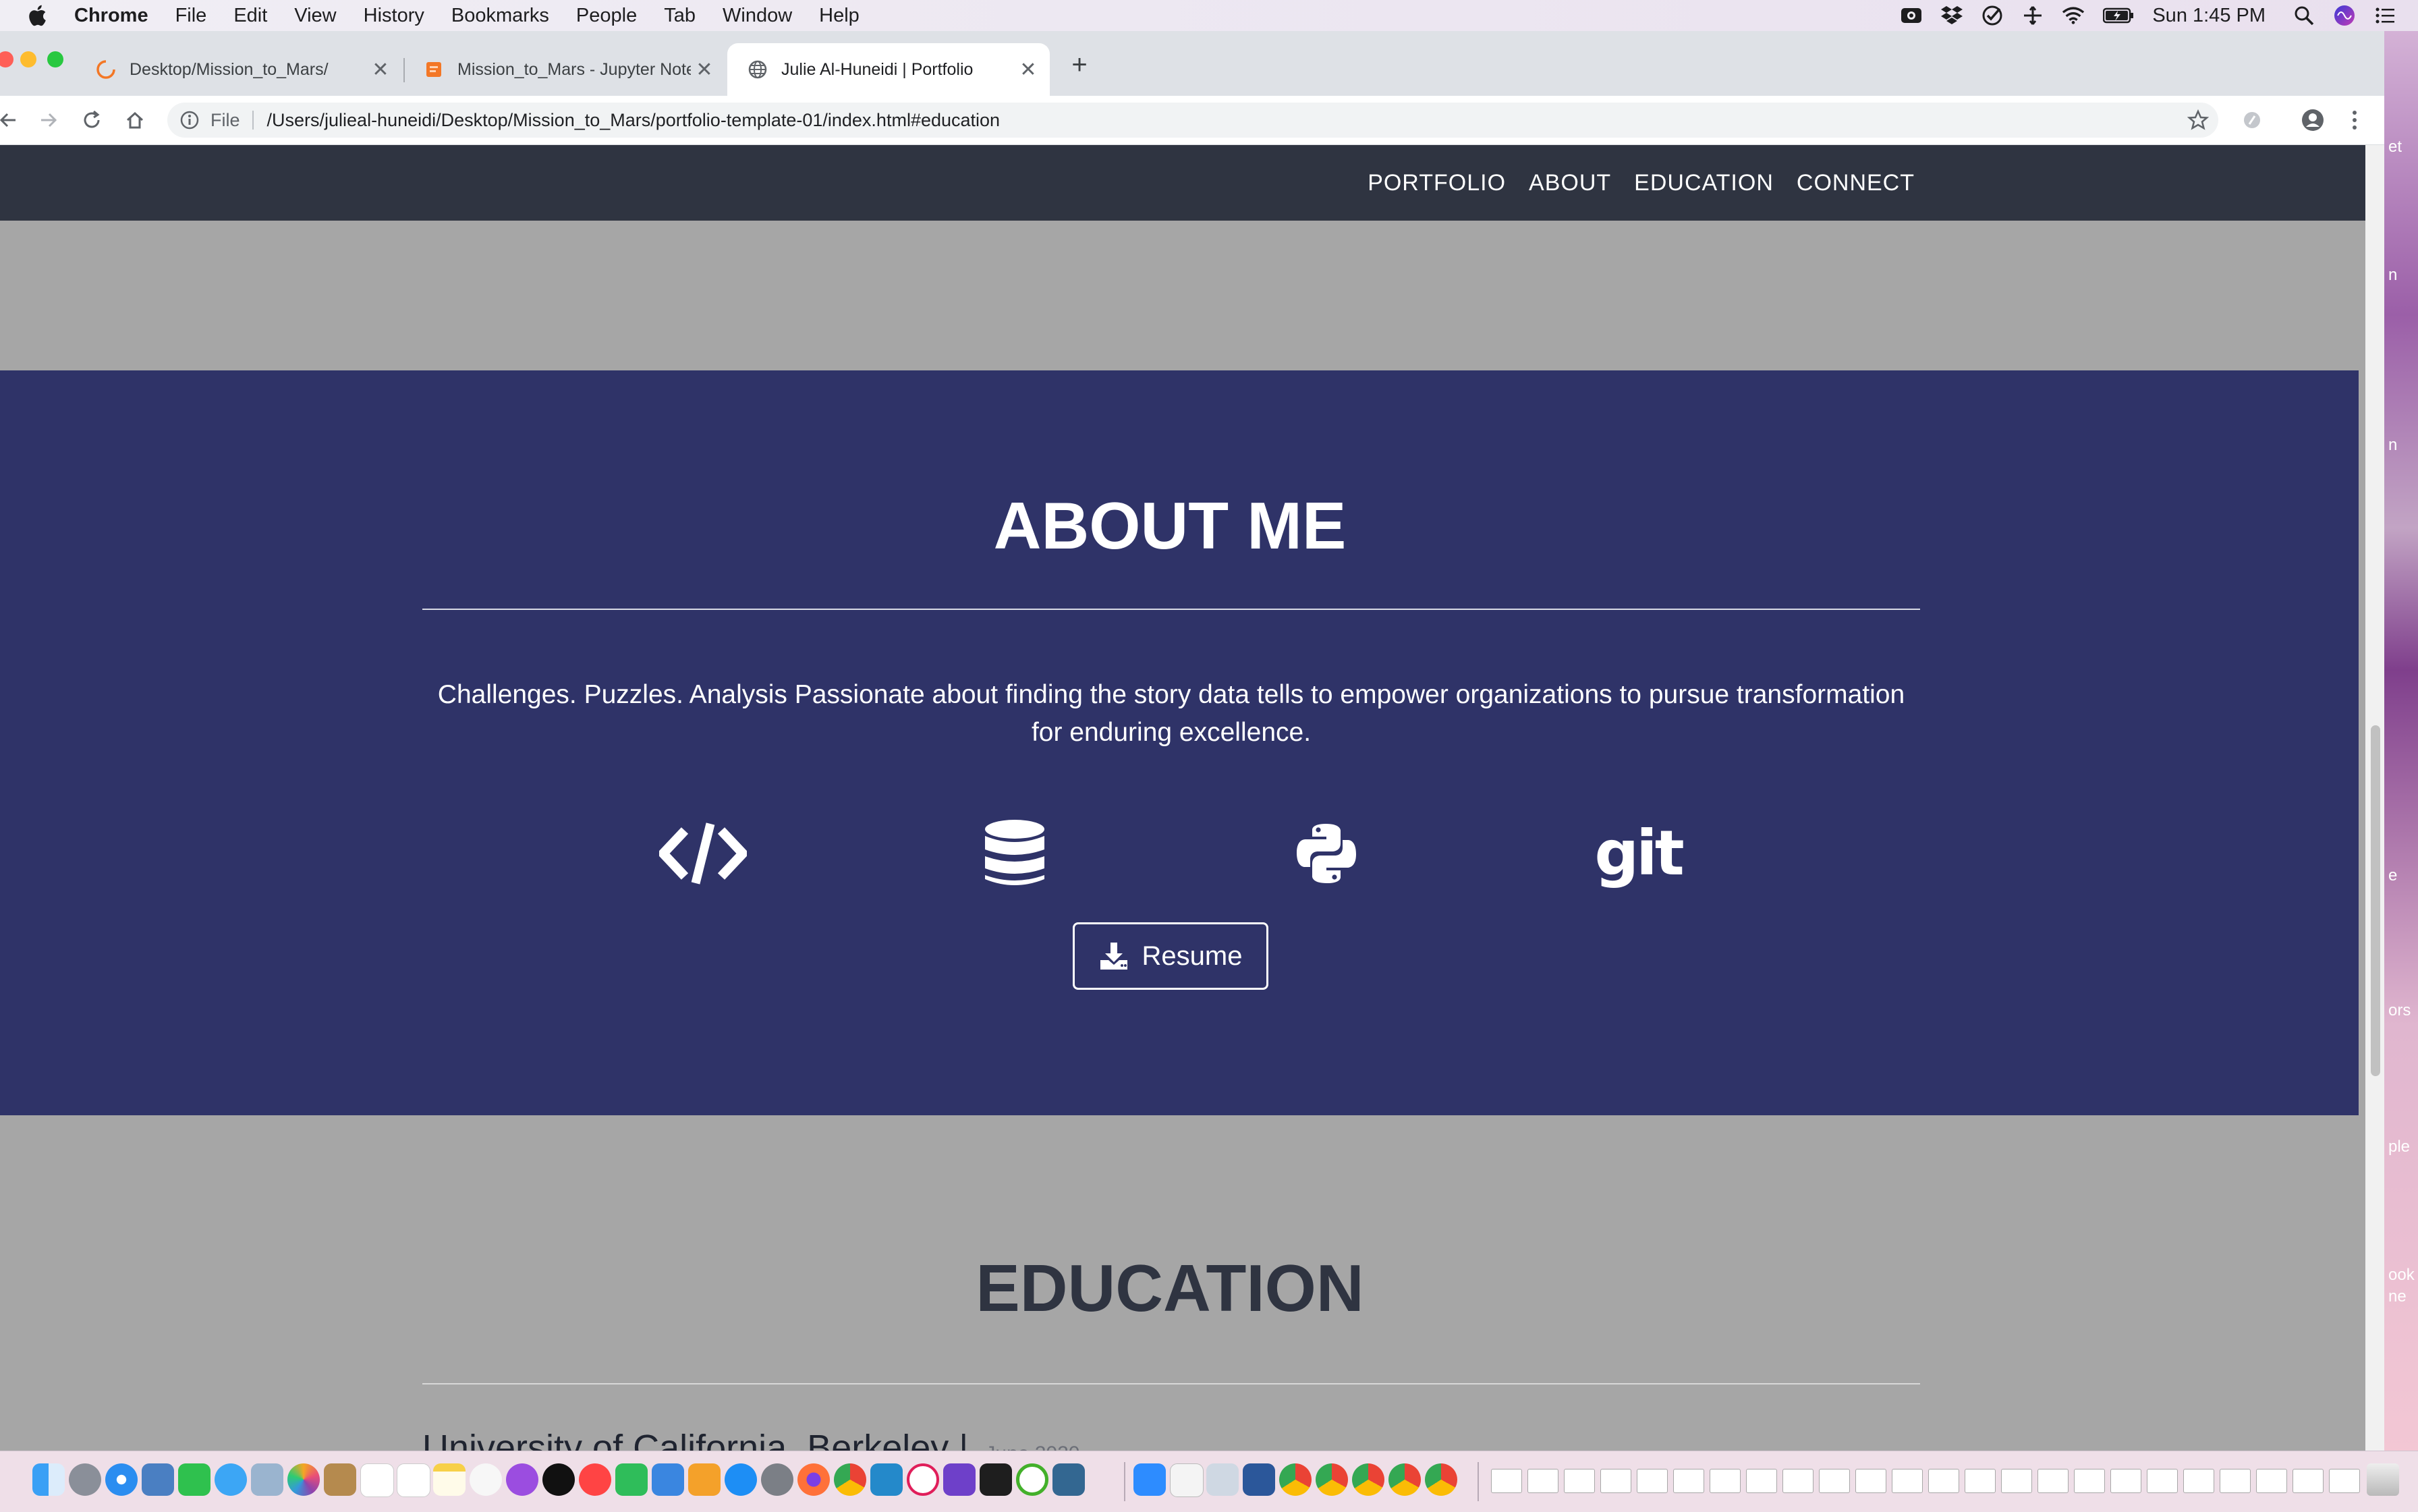 The height and width of the screenshot is (1512, 2418). I want to click on dropbox-icon, so click(1952, 15).